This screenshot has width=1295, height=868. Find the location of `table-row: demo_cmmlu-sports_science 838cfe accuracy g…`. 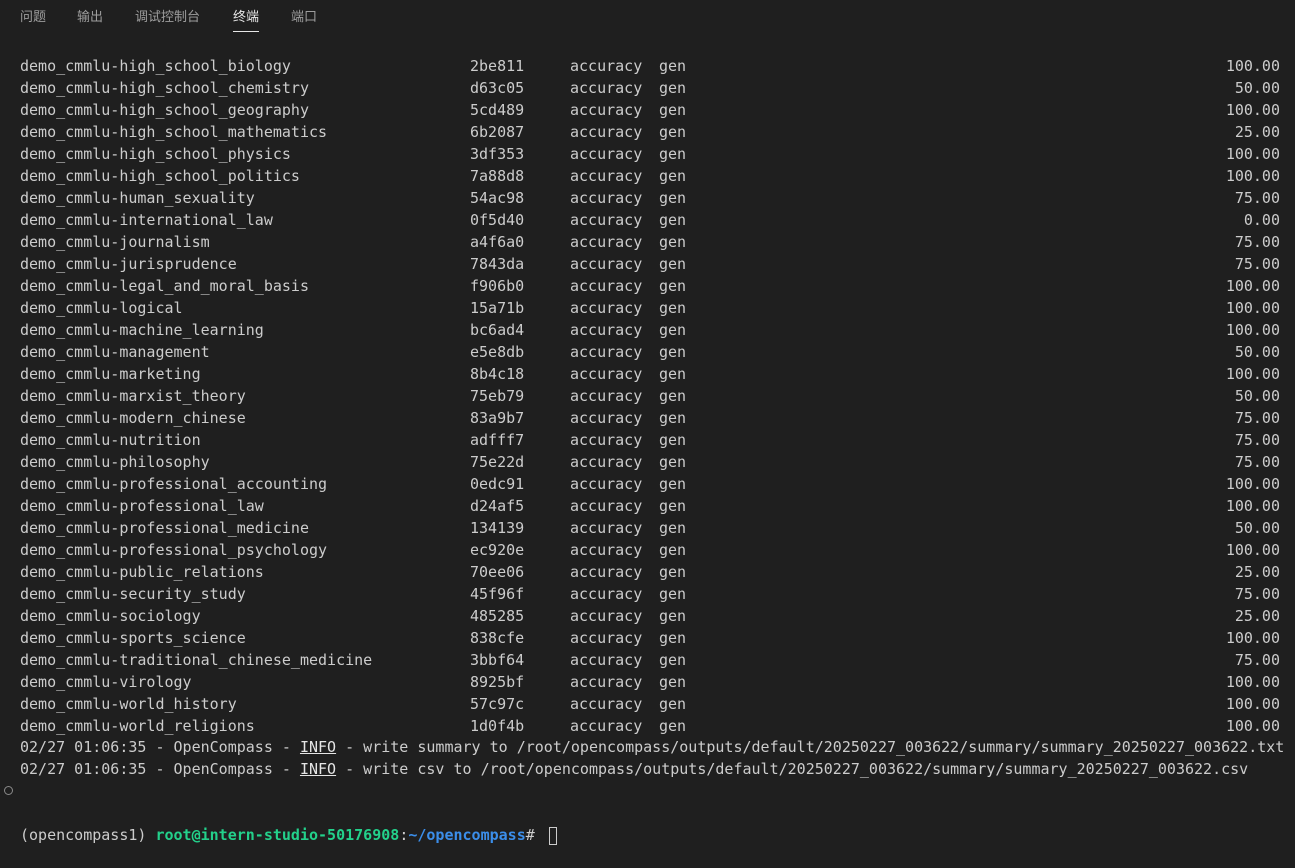

table-row: demo_cmmlu-sports_science 838cfe accuracy g… is located at coordinates (647, 638).